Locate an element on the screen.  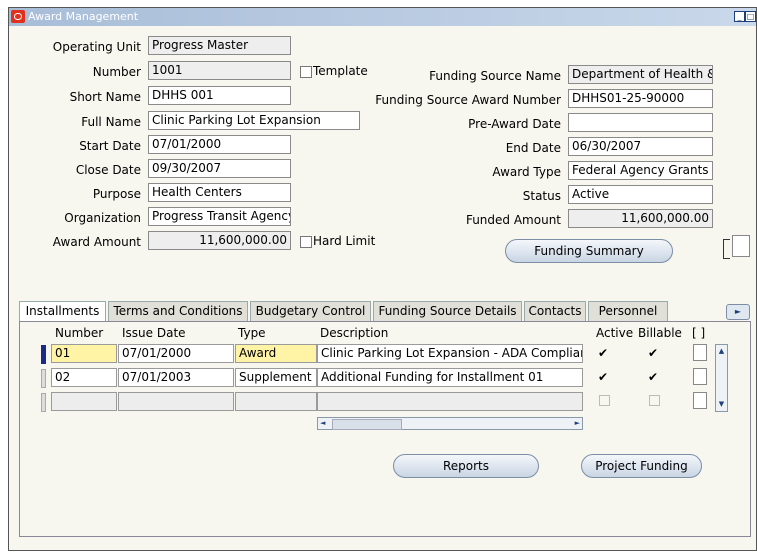
window-title: Award Management is located at coordinates (83, 16).